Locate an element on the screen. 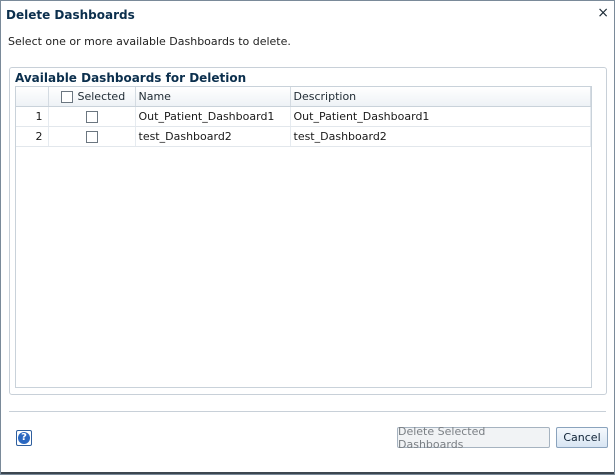 This screenshot has height=475, width=615. close-icon: × is located at coordinates (603, 13).